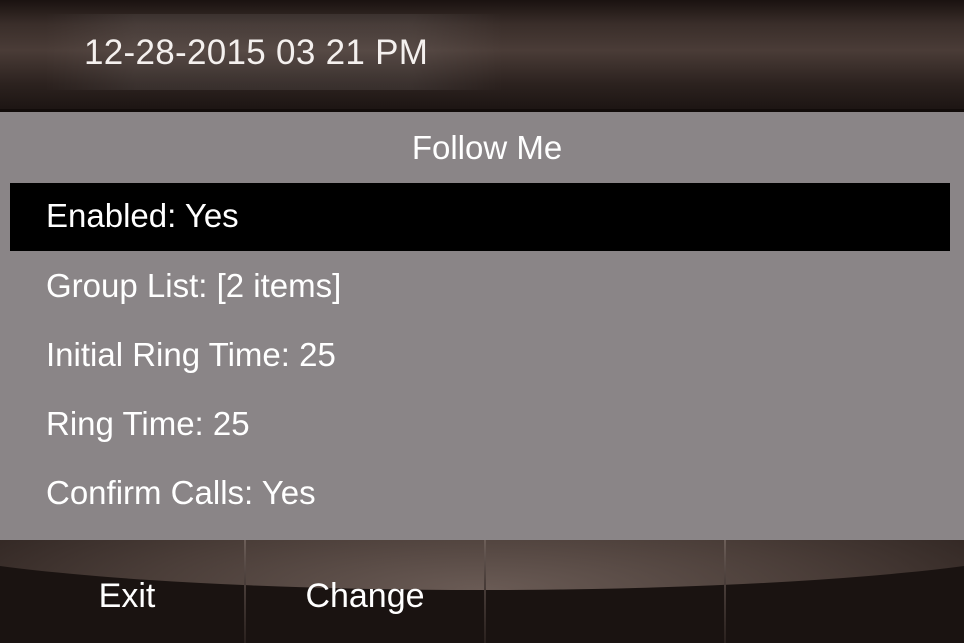  Describe the element at coordinates (127, 591) in the screenshot. I see `exit-softkey: Exit` at that location.